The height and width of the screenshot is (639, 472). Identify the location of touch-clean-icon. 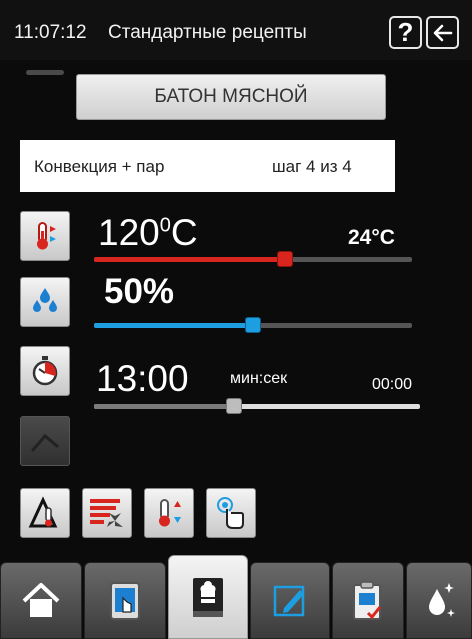
(230, 513).